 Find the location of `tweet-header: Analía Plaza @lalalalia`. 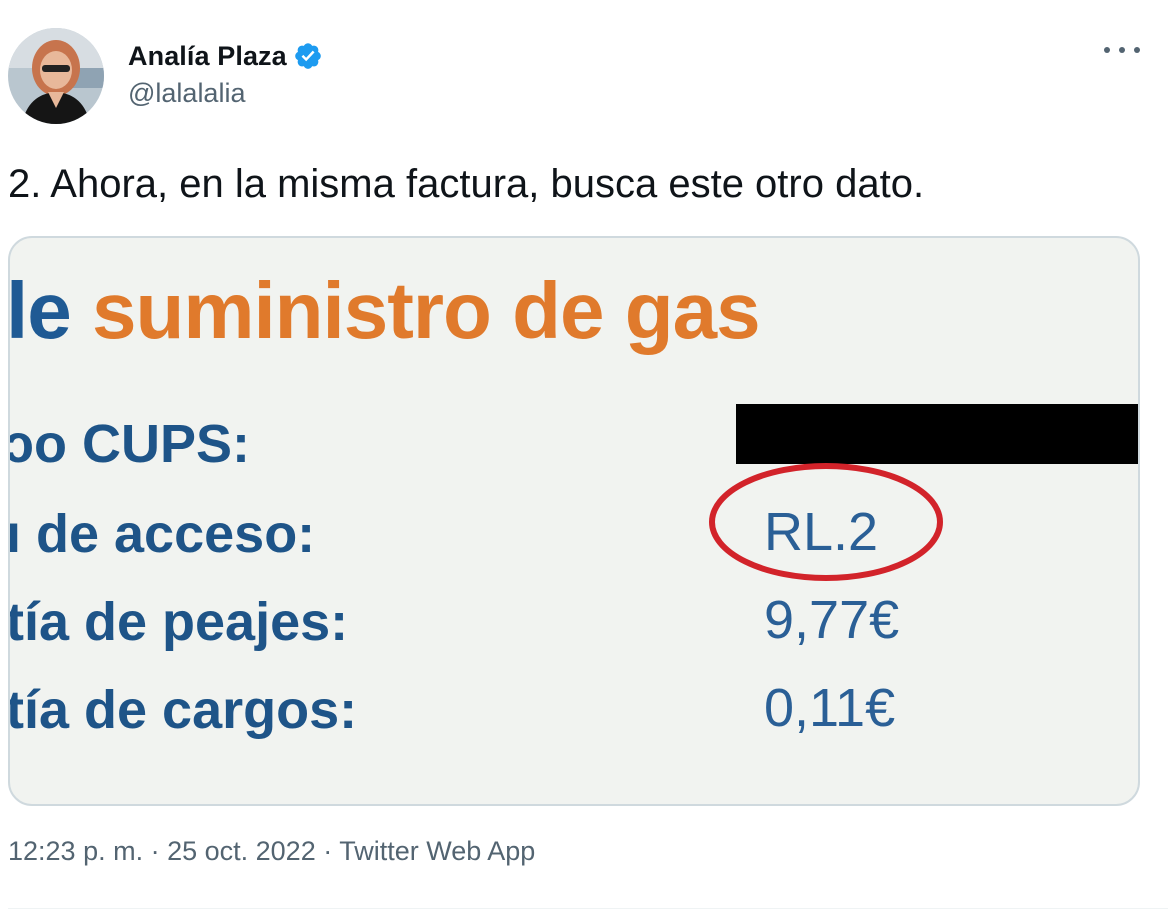

tweet-header: Analía Plaza @lalalalia is located at coordinates (165, 76).